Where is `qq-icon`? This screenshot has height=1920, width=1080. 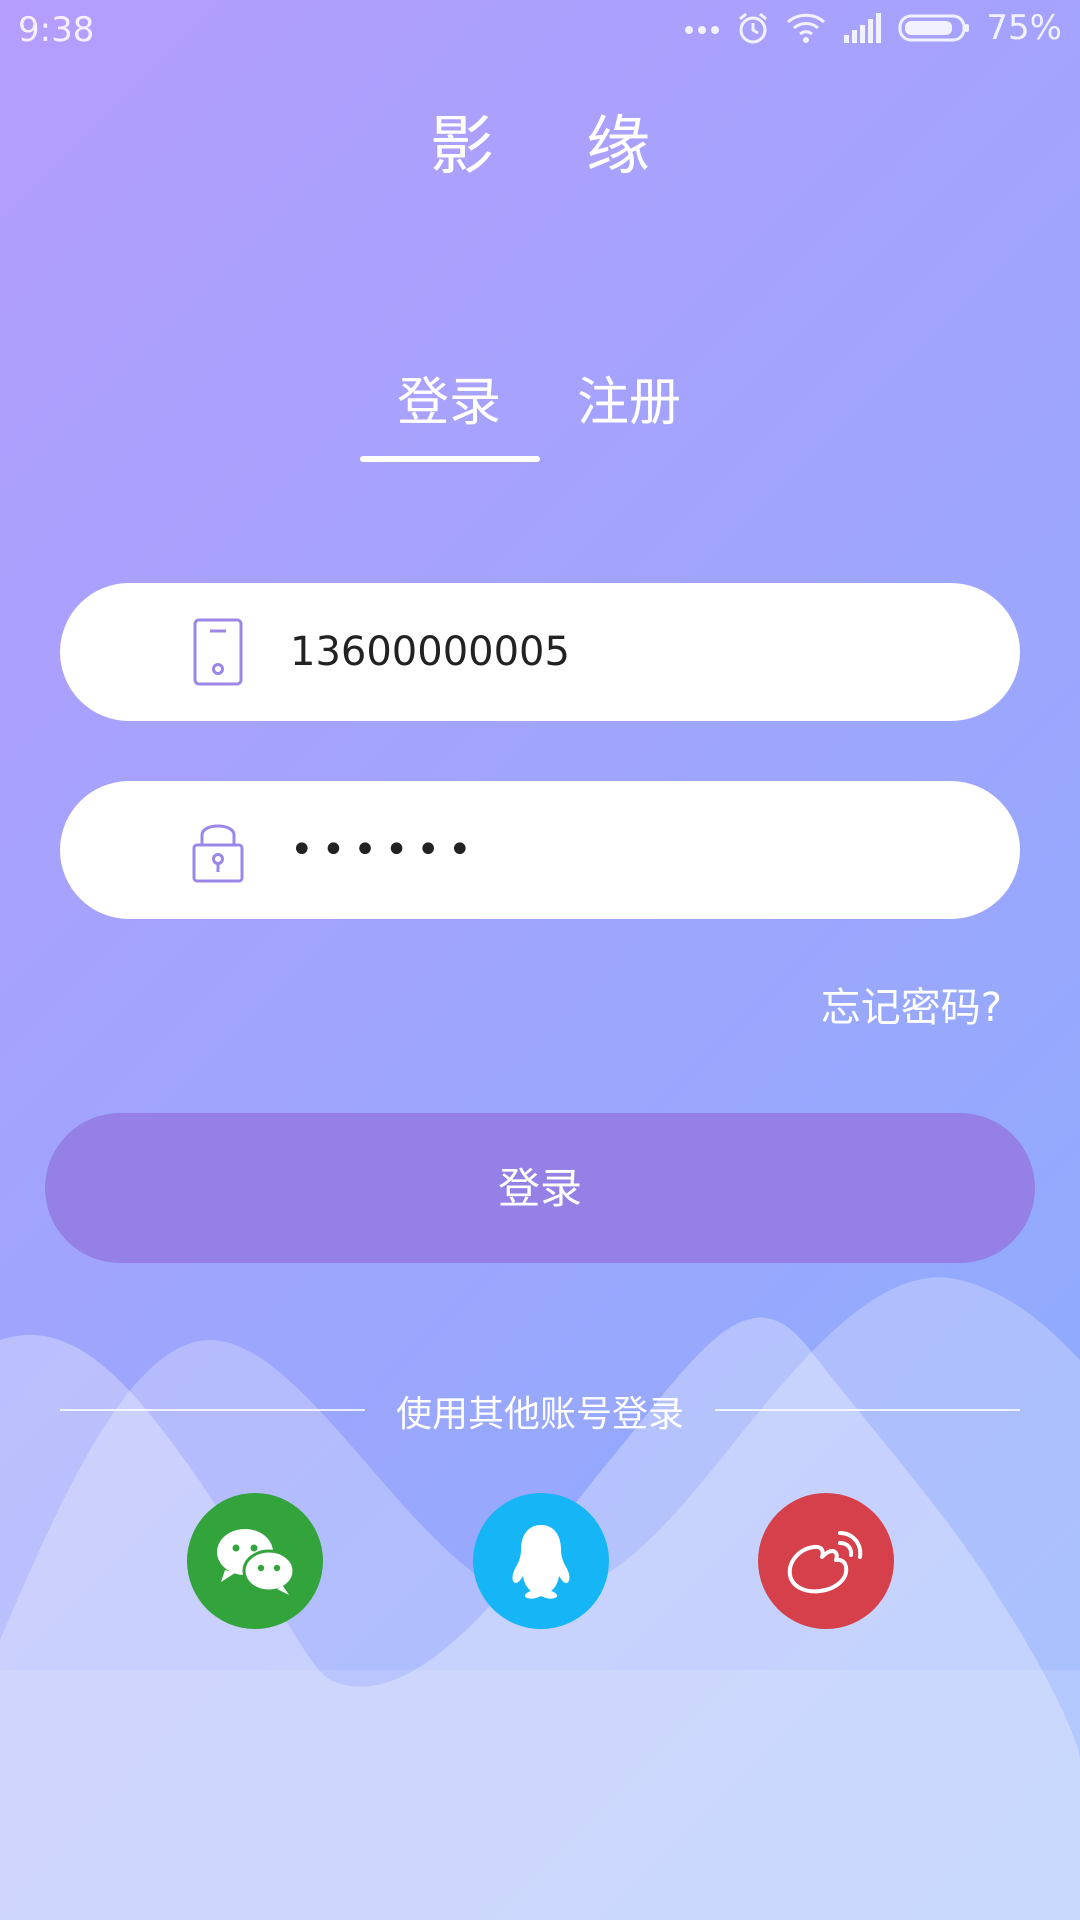 qq-icon is located at coordinates (541, 1562).